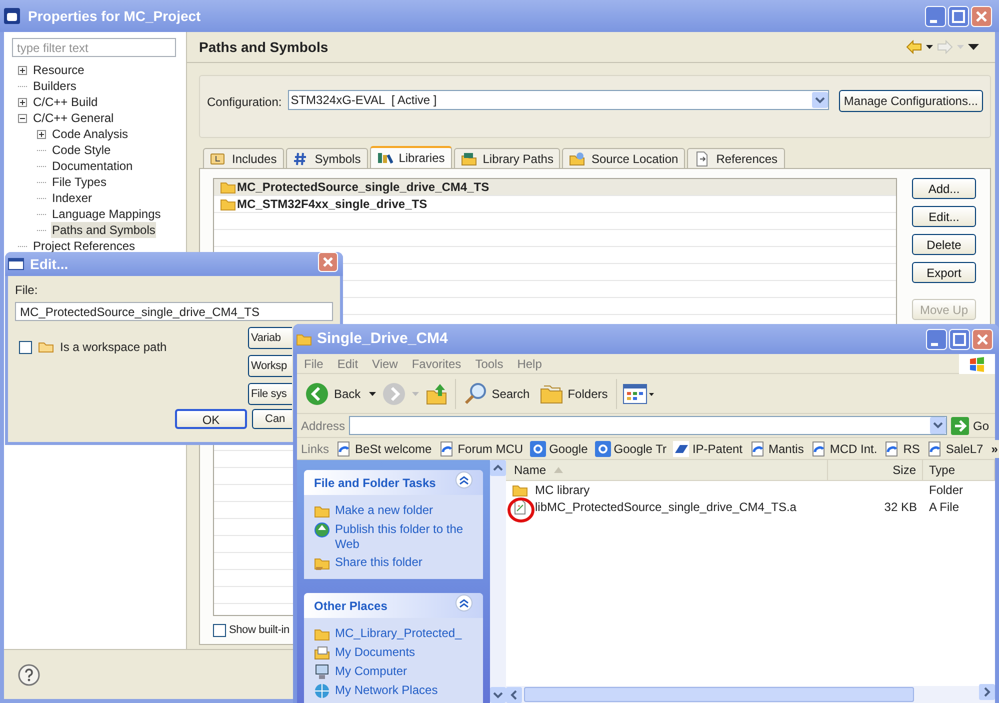  What do you see at coordinates (404, 537) in the screenshot?
I see `task-link: Publish this folder to the Web` at bounding box center [404, 537].